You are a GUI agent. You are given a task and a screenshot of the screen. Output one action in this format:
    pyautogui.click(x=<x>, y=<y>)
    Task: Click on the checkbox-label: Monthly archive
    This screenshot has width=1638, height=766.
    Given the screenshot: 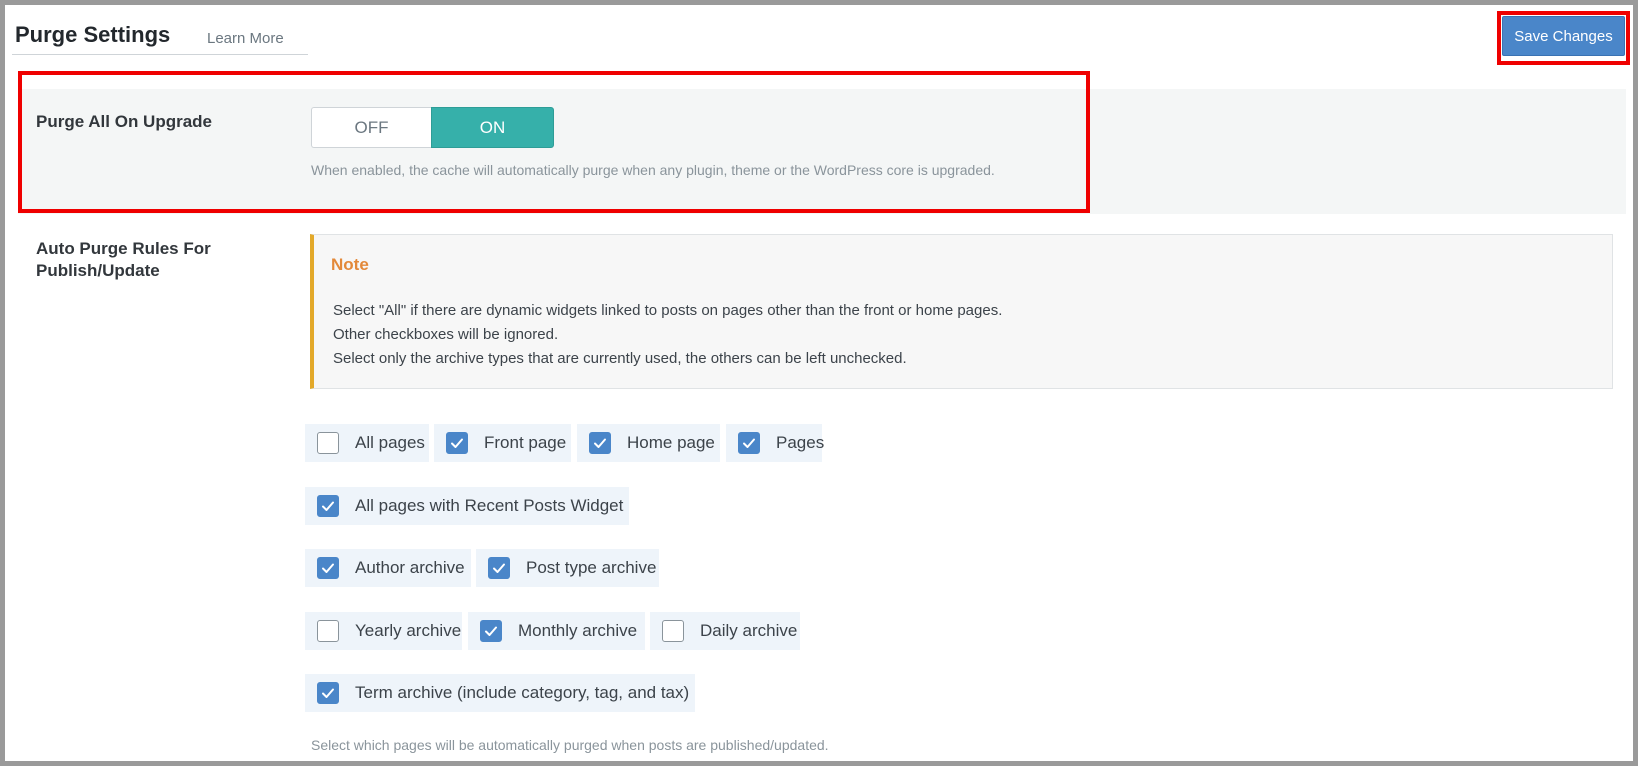 What is the action you would take?
    pyautogui.click(x=578, y=630)
    